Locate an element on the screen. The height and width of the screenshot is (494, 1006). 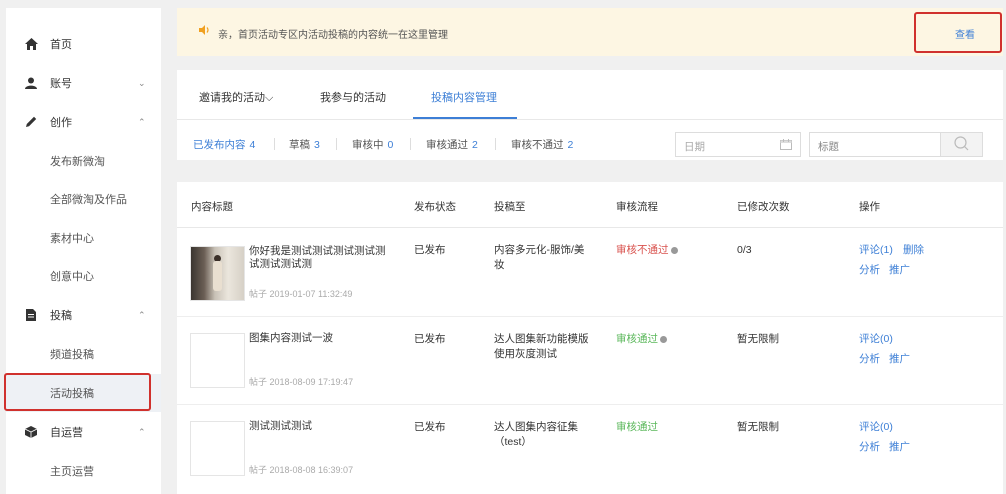
table-header: 内容标题 发布状态 投稿至 审核流程 已修改次数 操作 is located at coordinates (590, 205).